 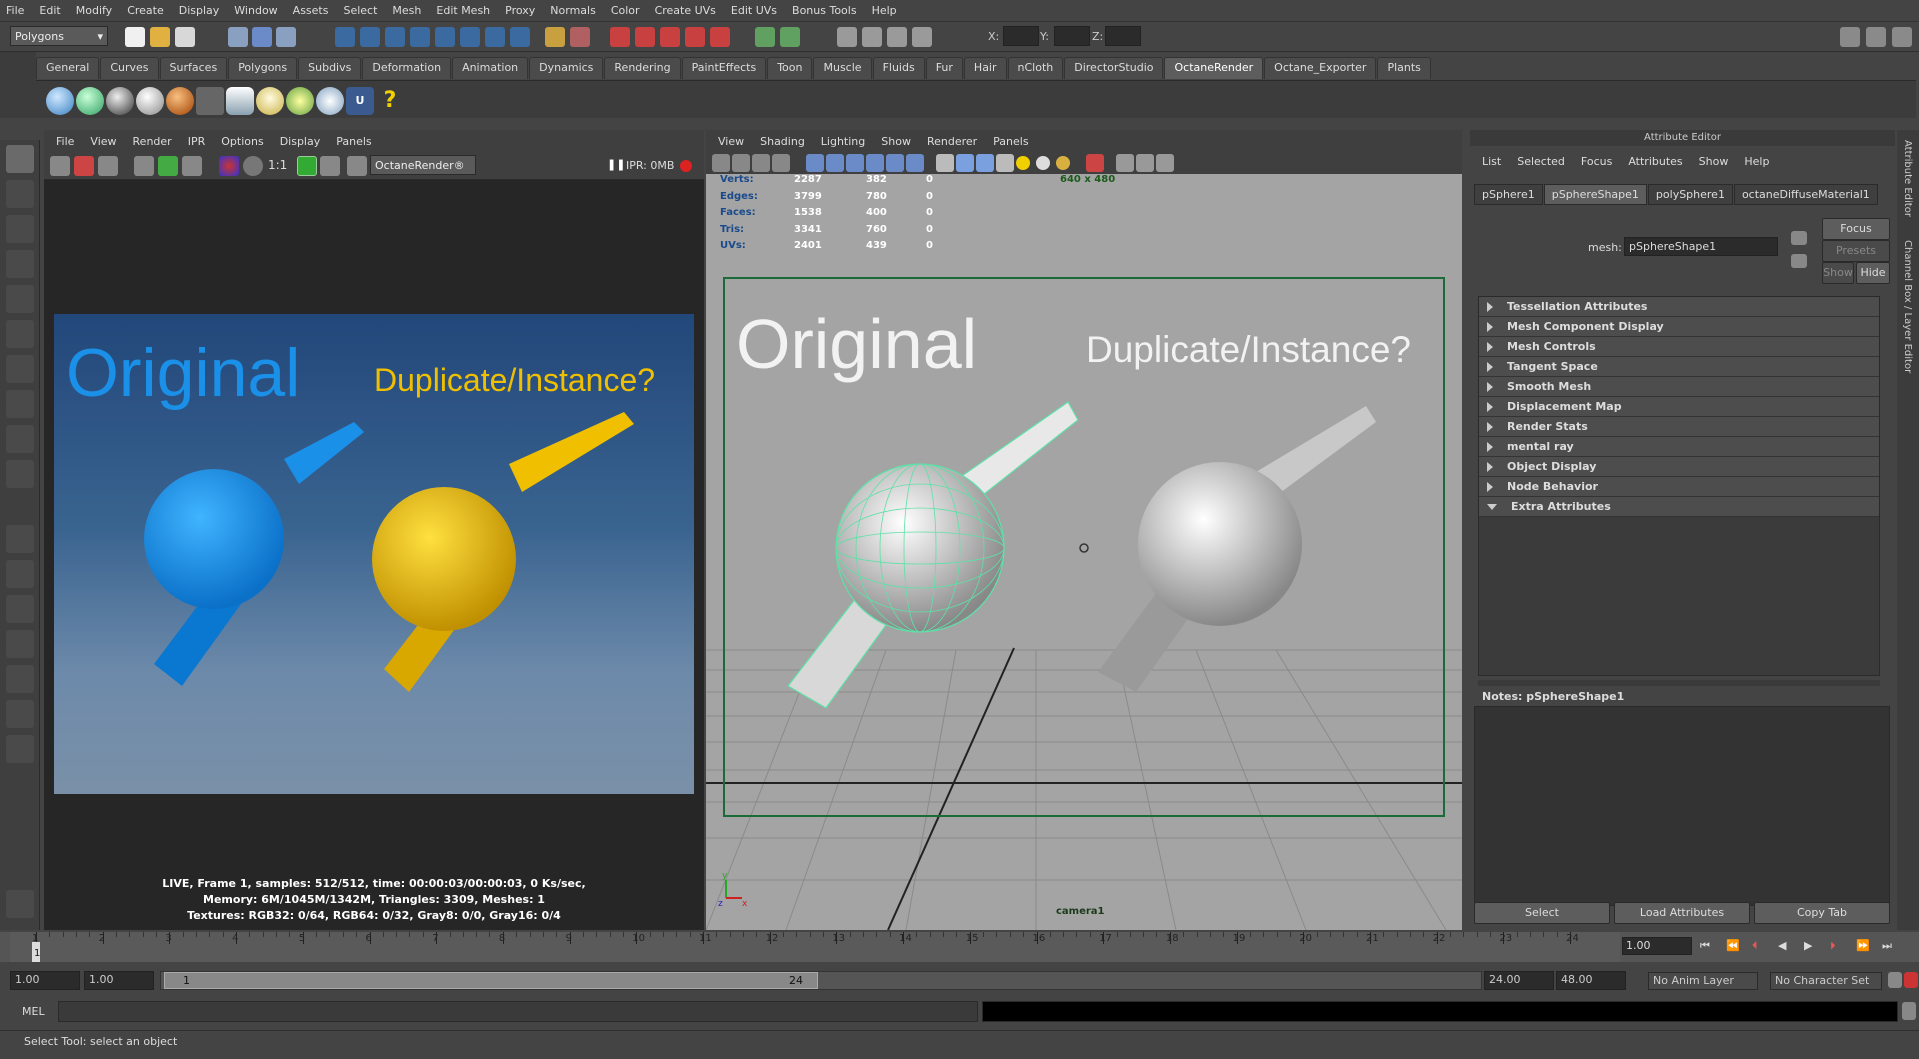 I want to click on render-view-menu-view: View, so click(x=103, y=141).